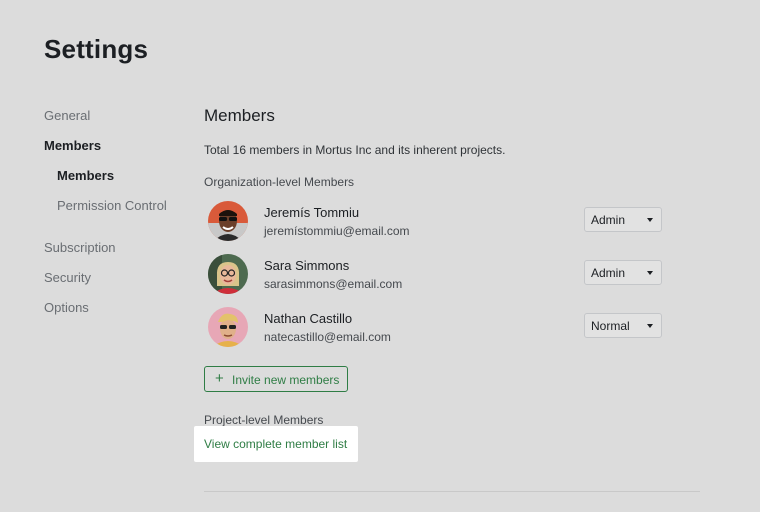 Image resolution: width=760 pixels, height=512 pixels. Describe the element at coordinates (67, 277) in the screenshot. I see `sidebar-item-security: Security` at that location.